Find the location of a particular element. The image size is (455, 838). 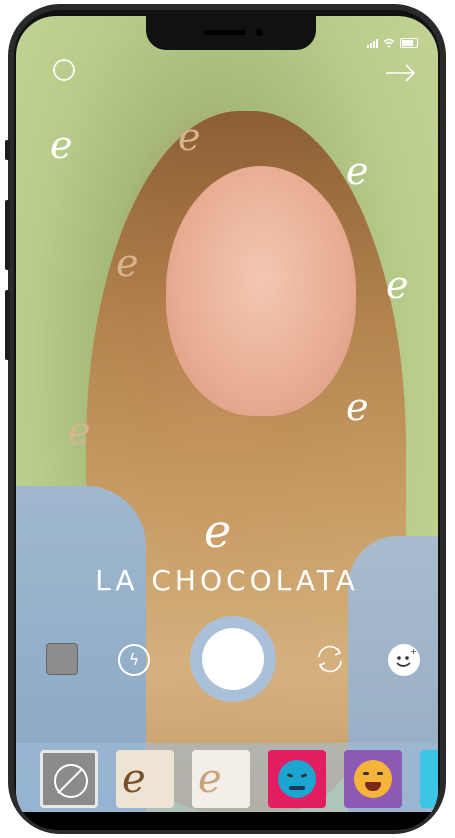

shutter-button-inner is located at coordinates (233, 659).